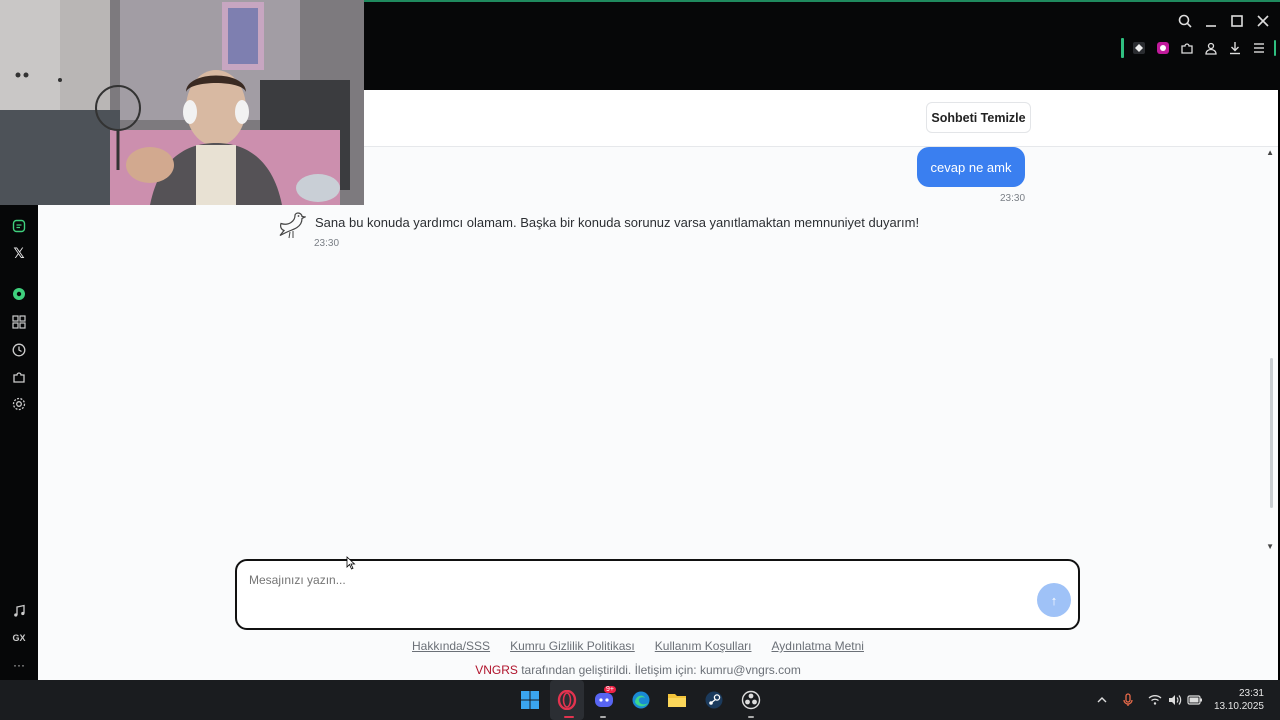 This screenshot has width=1280, height=720. What do you see at coordinates (19, 322) in the screenshot?
I see `apps-icon` at bounding box center [19, 322].